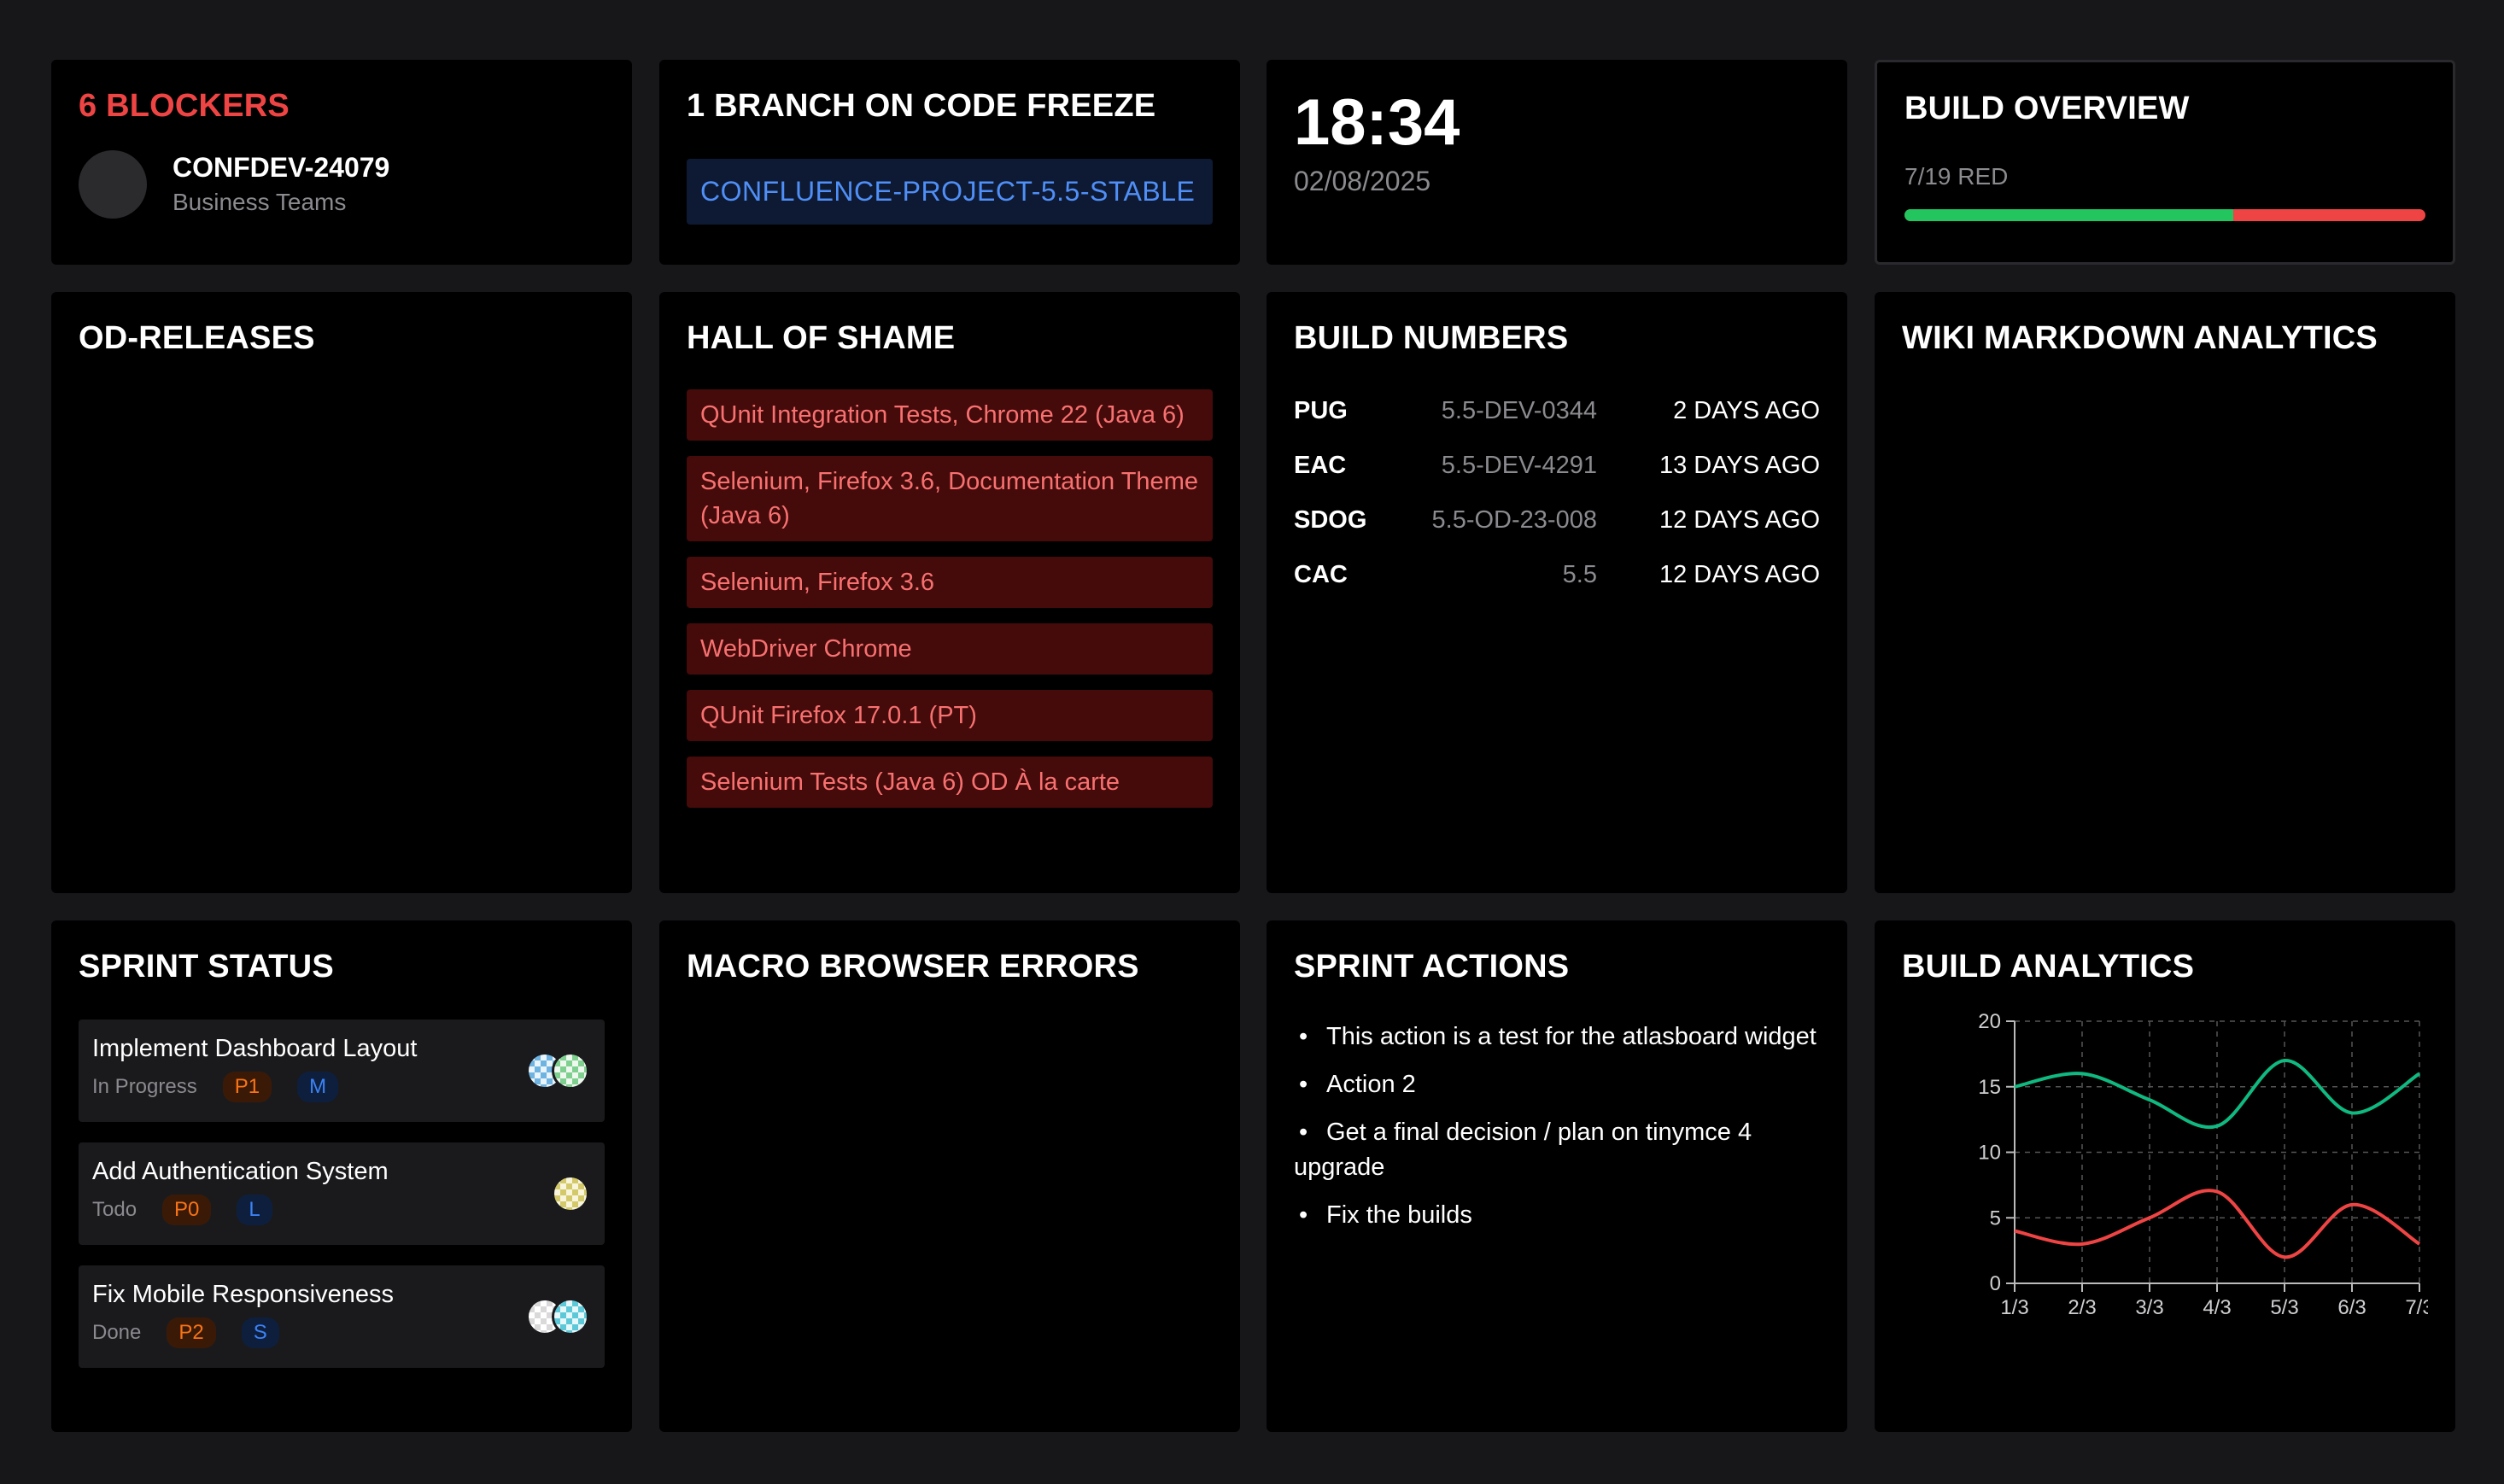 This screenshot has width=2504, height=1484. What do you see at coordinates (1557, 576) in the screenshot?
I see `table-row: CAC 5.5 12 DAYS AGO` at bounding box center [1557, 576].